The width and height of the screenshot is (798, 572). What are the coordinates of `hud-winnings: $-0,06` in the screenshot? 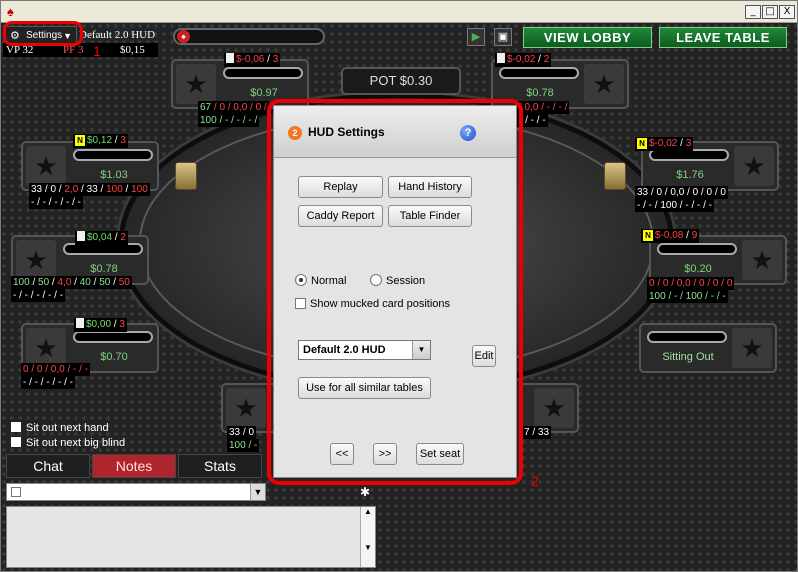 It's located at (250, 59).